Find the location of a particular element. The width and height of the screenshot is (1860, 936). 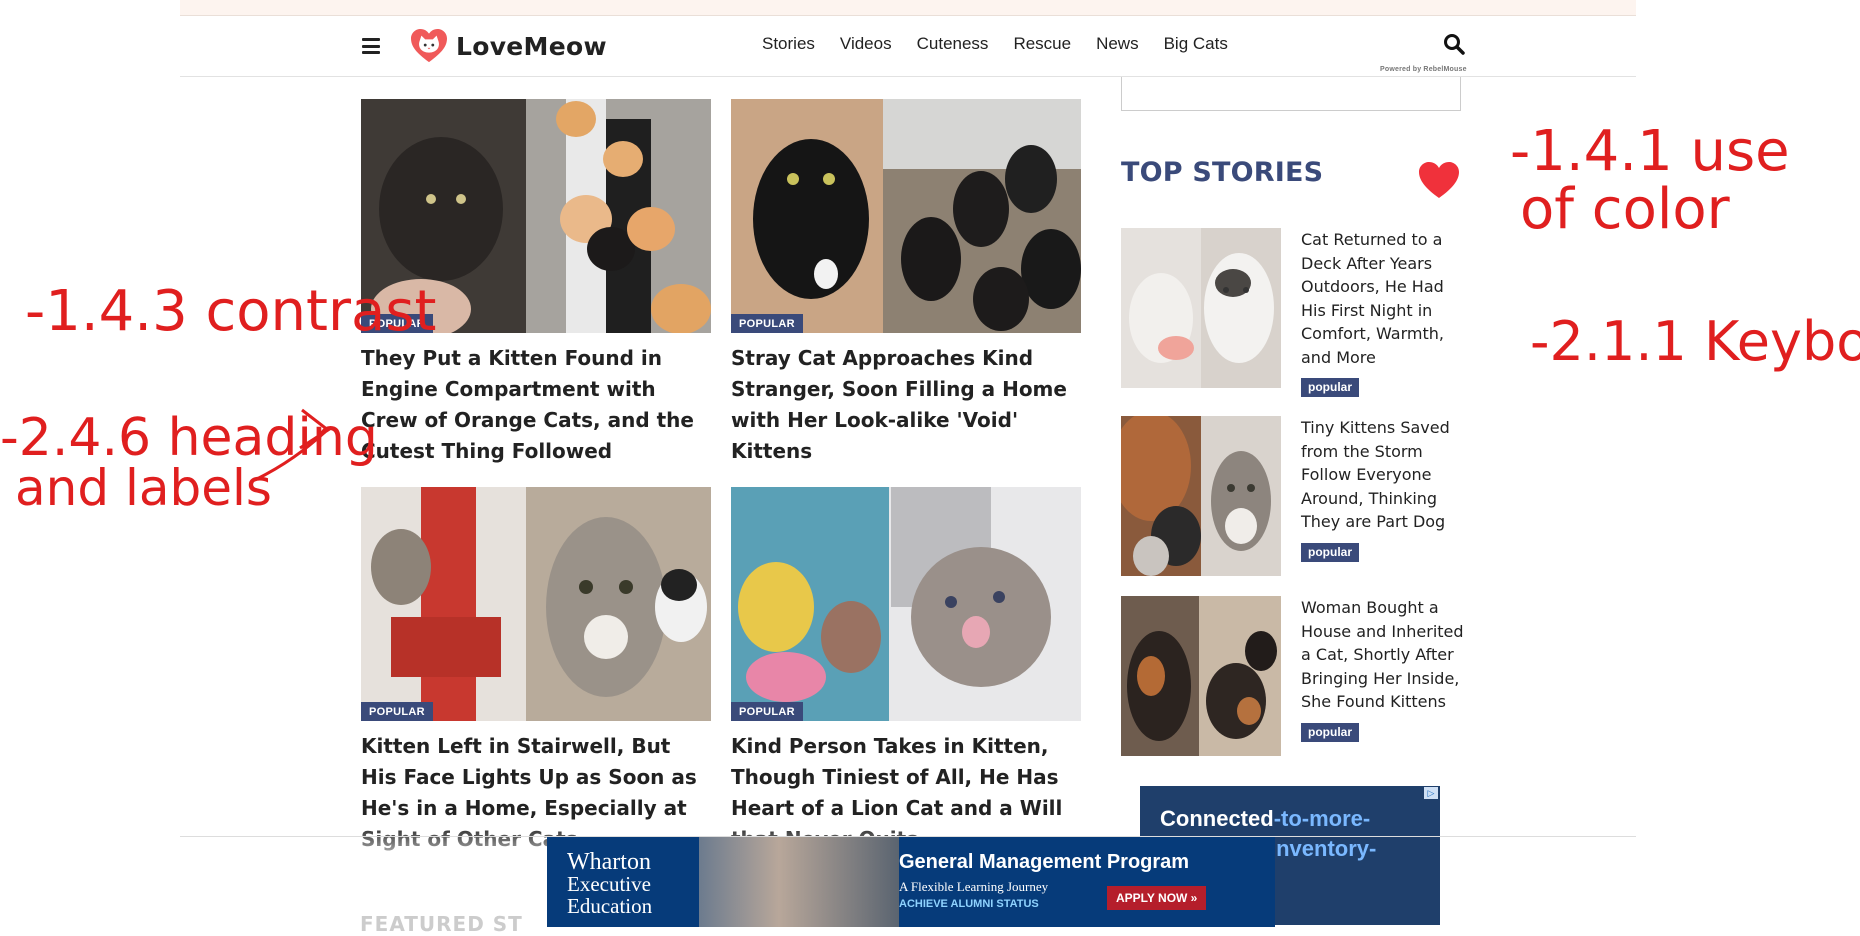

cat-heart-logo-icon is located at coordinates (429, 45).